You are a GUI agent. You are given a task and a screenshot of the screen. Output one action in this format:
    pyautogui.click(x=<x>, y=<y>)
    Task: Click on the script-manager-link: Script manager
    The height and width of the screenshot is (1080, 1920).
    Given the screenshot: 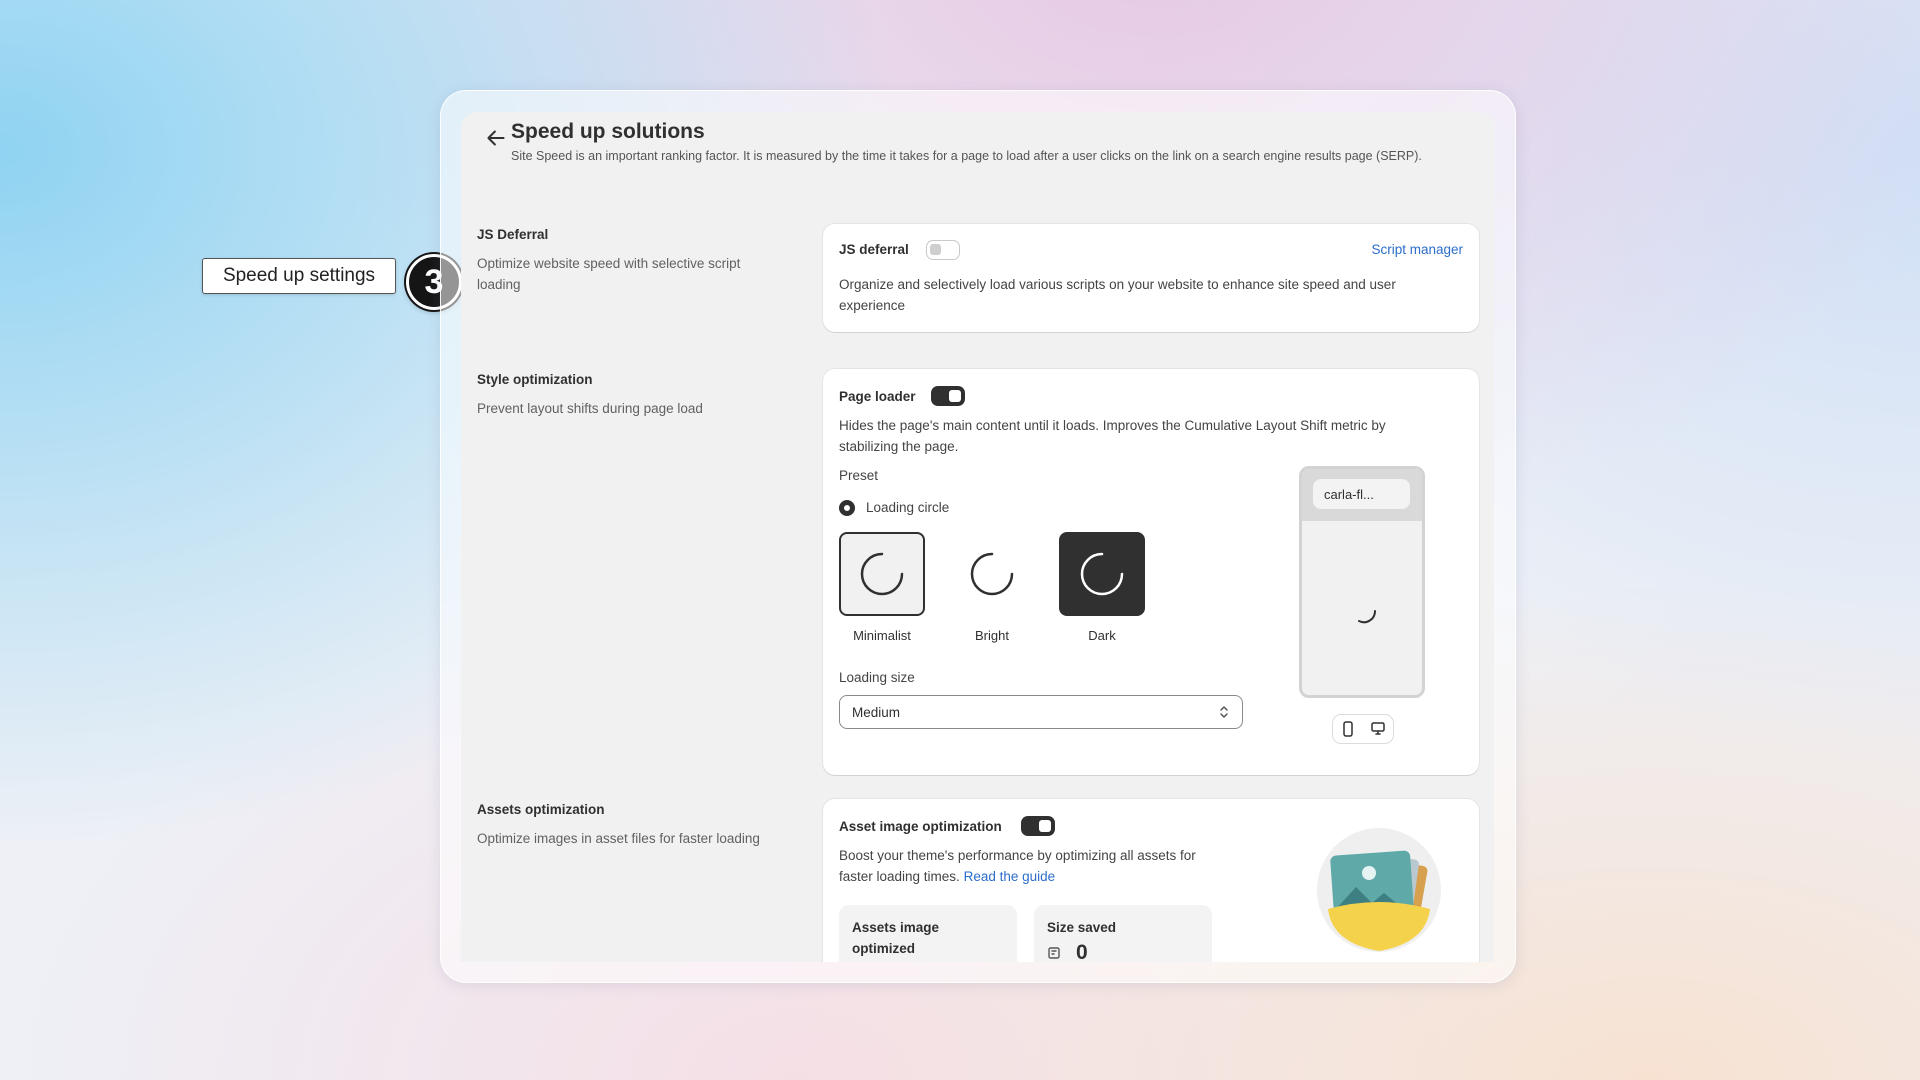 What is the action you would take?
    pyautogui.click(x=1417, y=249)
    